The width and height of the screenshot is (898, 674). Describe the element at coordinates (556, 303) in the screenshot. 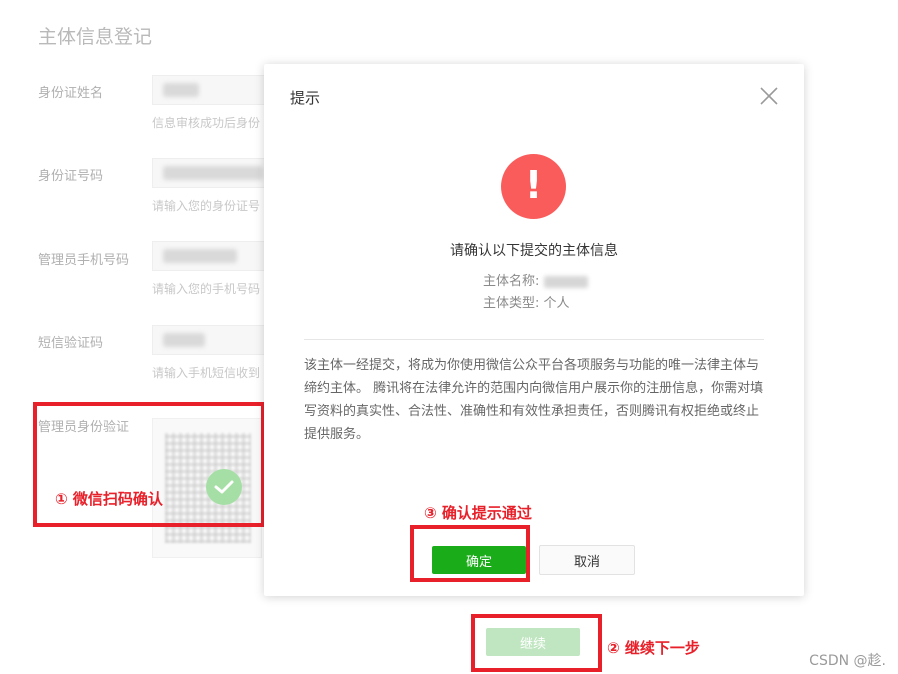

I see `subject-type-value: 个人` at that location.